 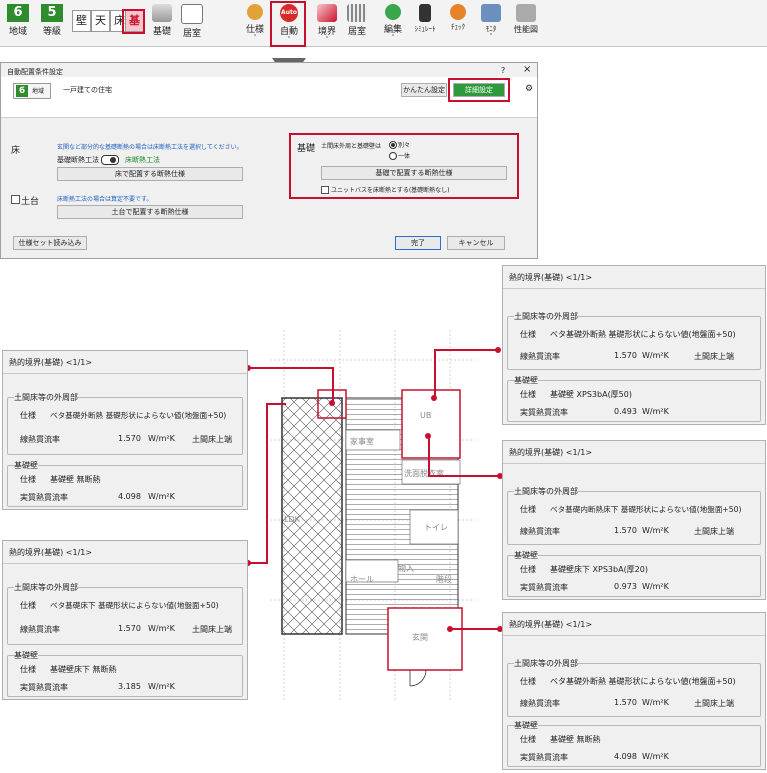 I want to click on spec-button: 仕様 ˅, so click(x=255, y=23).